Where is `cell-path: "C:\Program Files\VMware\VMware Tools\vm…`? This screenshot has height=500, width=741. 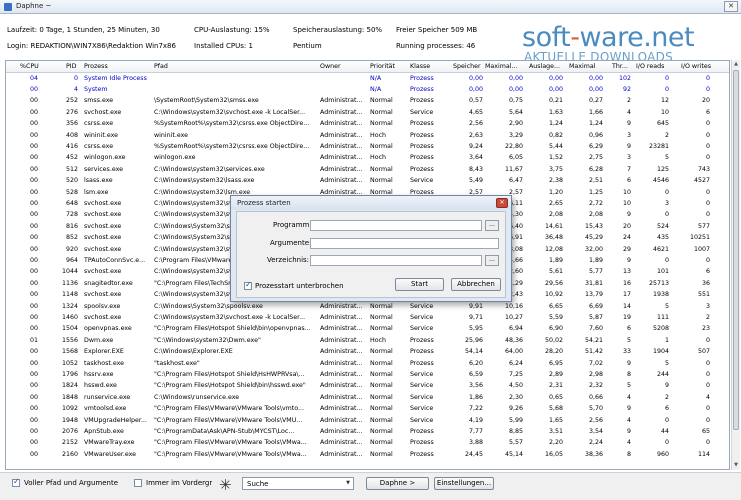
cell-path: "C:\Program Files\VMware\VMware Tools\vm… is located at coordinates (229, 409).